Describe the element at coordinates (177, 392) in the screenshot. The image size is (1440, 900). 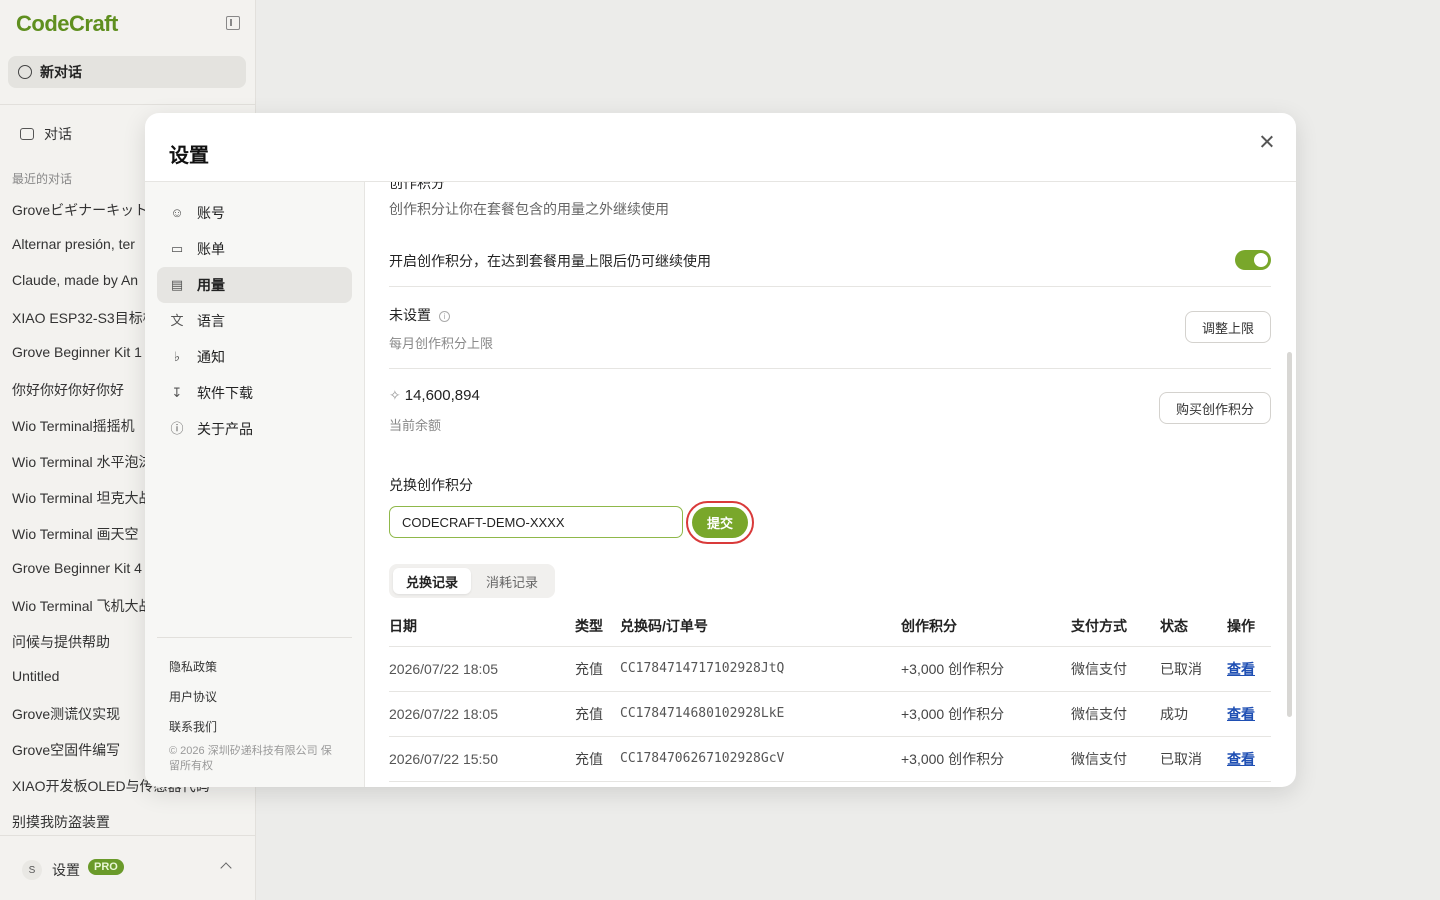
I see `download-icon: ↧` at that location.